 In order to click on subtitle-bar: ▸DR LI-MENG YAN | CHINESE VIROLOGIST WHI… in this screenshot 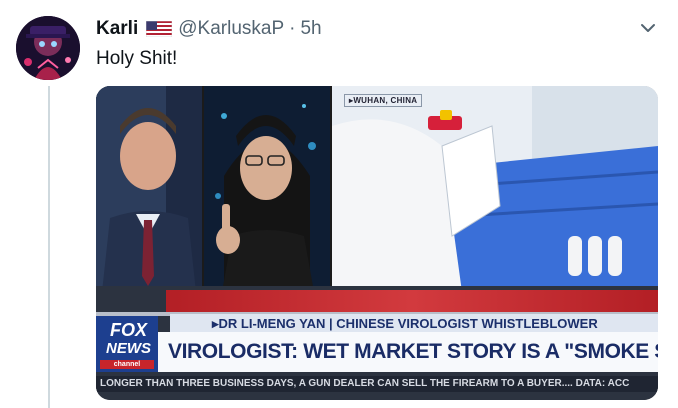, I will do `click(414, 323)`.